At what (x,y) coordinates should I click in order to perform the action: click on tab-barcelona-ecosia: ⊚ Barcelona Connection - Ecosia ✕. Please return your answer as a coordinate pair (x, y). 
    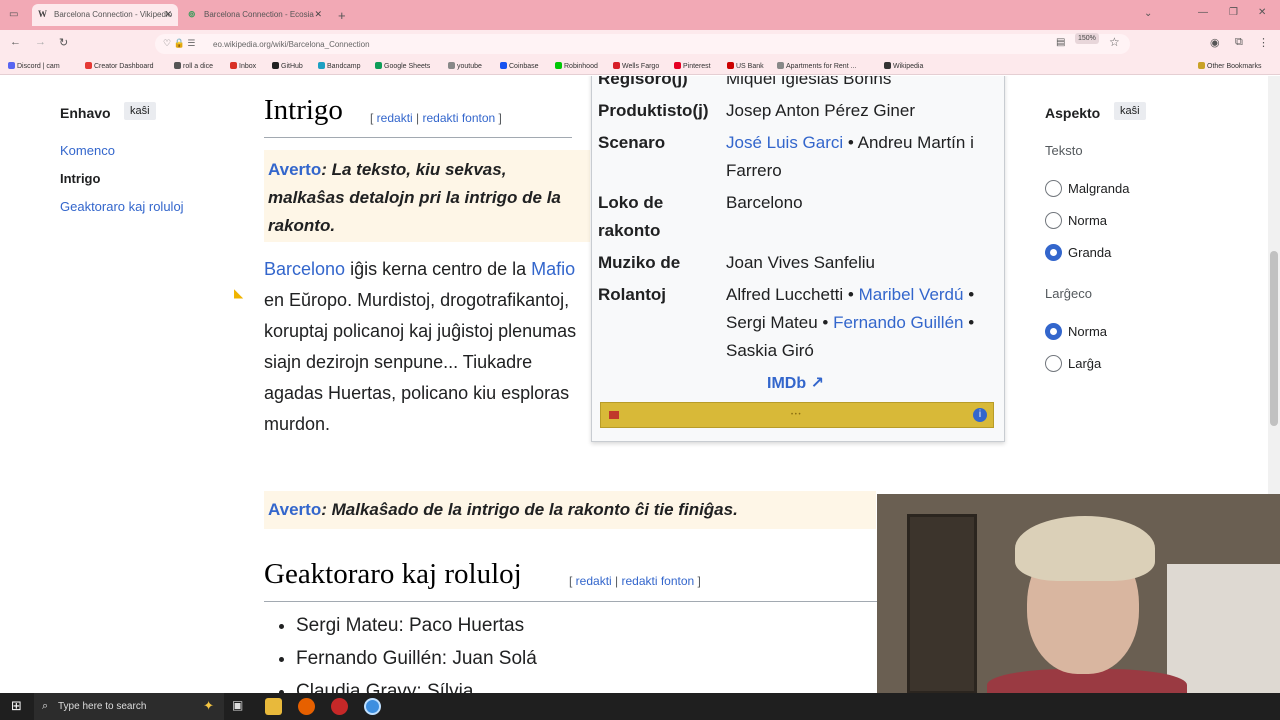
    Looking at the image, I should click on (255, 15).